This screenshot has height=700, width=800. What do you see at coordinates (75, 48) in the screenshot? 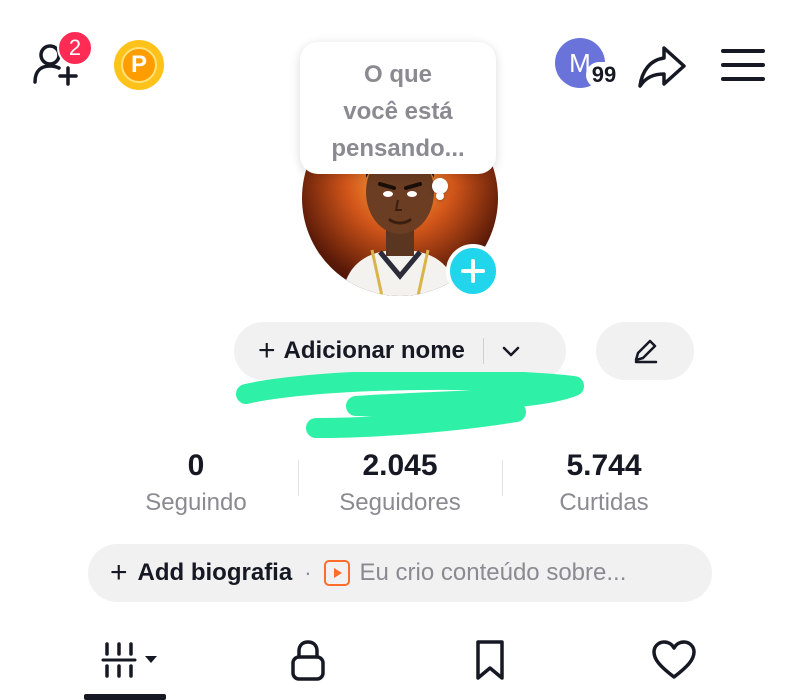
I see `friend-requests-badge: 2` at bounding box center [75, 48].